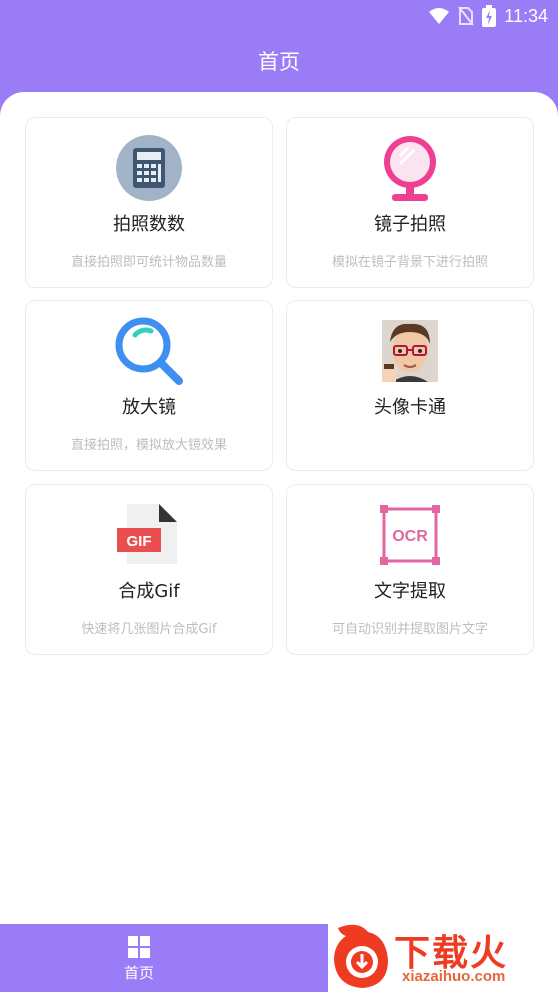 The image size is (558, 992). I want to click on flame-download-icon, so click(361, 956).